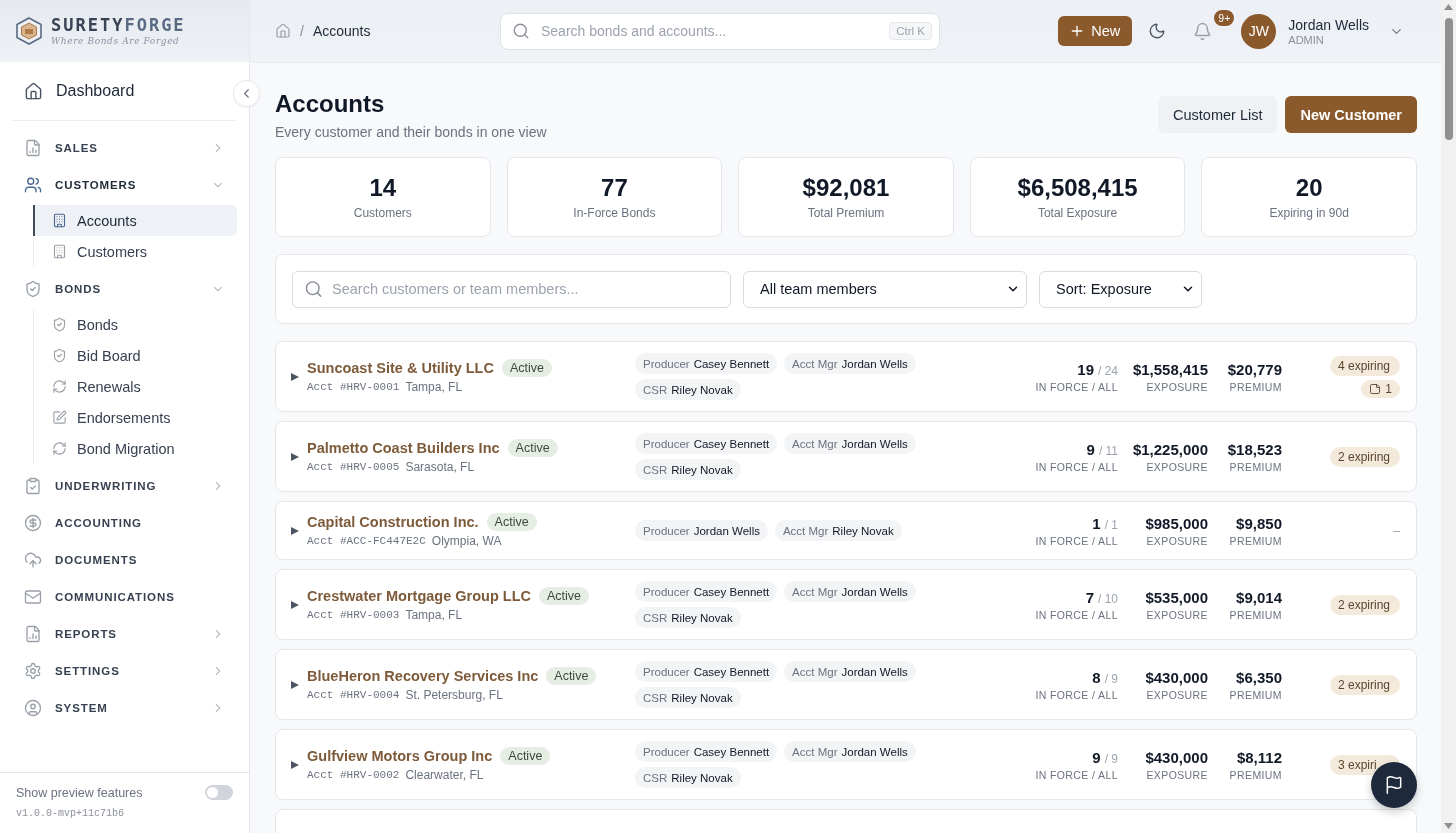 This screenshot has height=833, width=1456. What do you see at coordinates (124, 707) in the screenshot?
I see `nav-section: SYSTEM` at bounding box center [124, 707].